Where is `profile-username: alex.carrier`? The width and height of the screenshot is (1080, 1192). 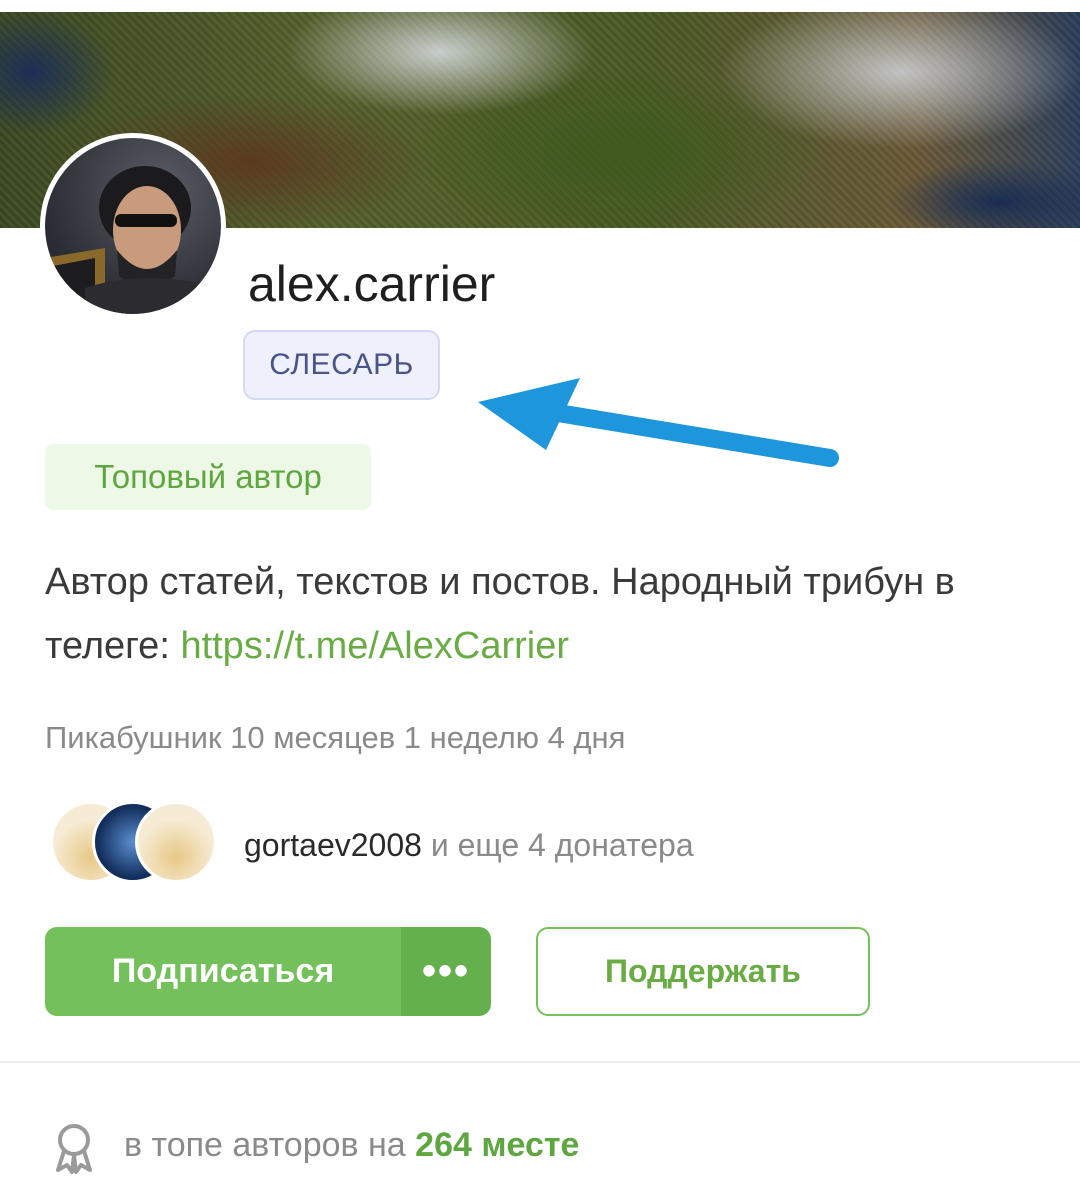
profile-username: alex.carrier is located at coordinates (372, 284).